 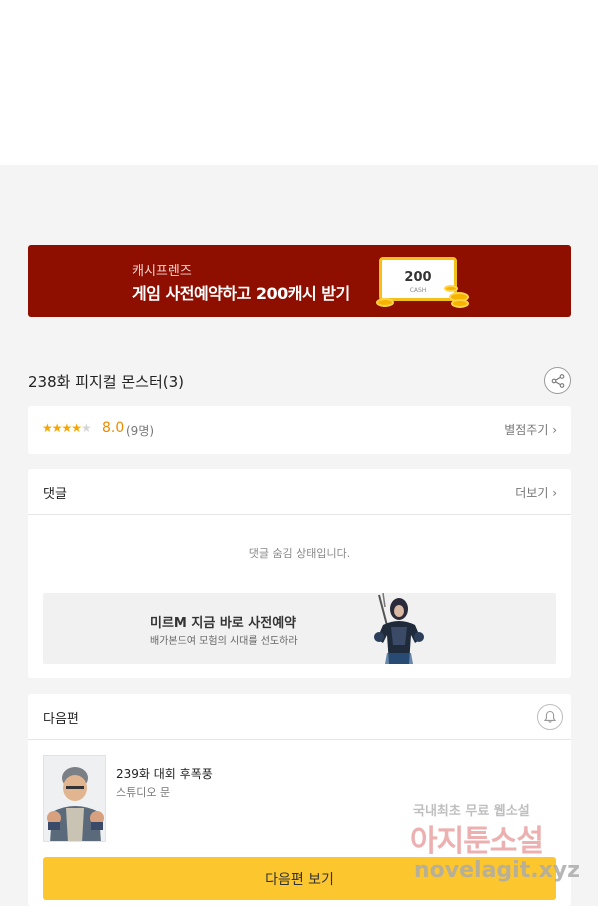 What do you see at coordinates (530, 429) in the screenshot?
I see `rate-button: 별점주기 ›` at bounding box center [530, 429].